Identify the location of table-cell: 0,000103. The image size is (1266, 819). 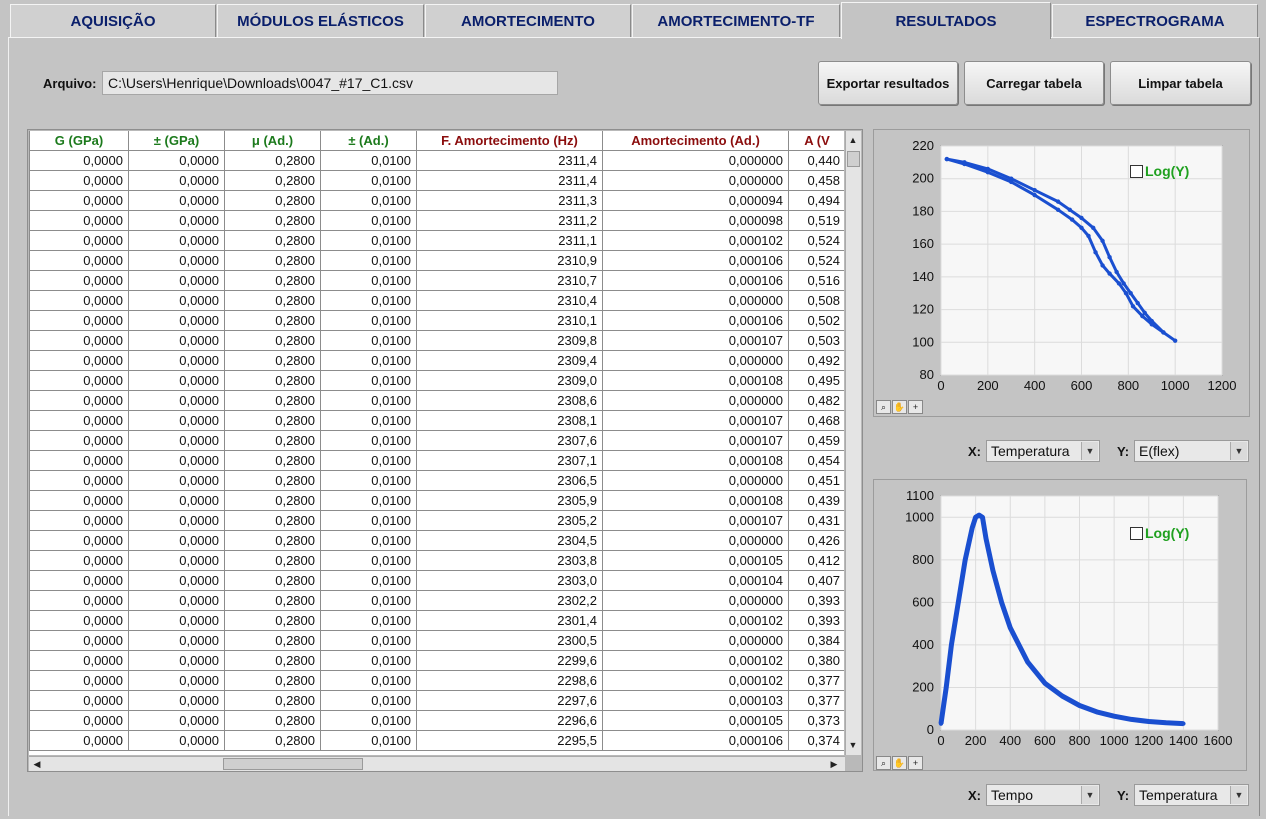
(696, 701).